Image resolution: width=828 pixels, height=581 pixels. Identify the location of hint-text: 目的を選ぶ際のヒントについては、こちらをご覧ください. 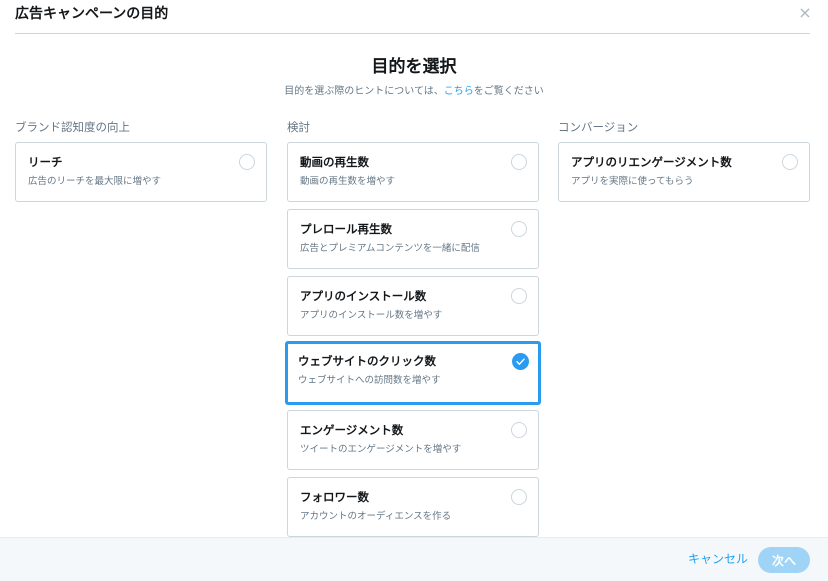
(414, 92).